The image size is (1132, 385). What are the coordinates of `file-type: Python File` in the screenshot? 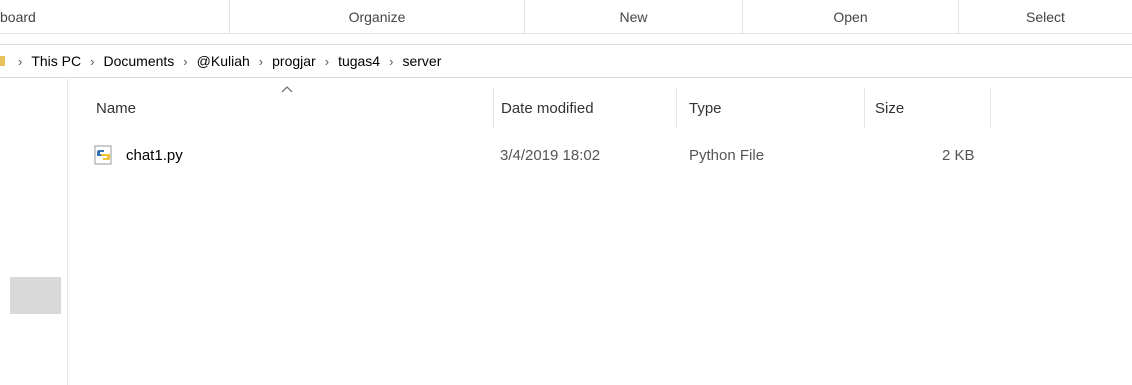 It's located at (727, 155).